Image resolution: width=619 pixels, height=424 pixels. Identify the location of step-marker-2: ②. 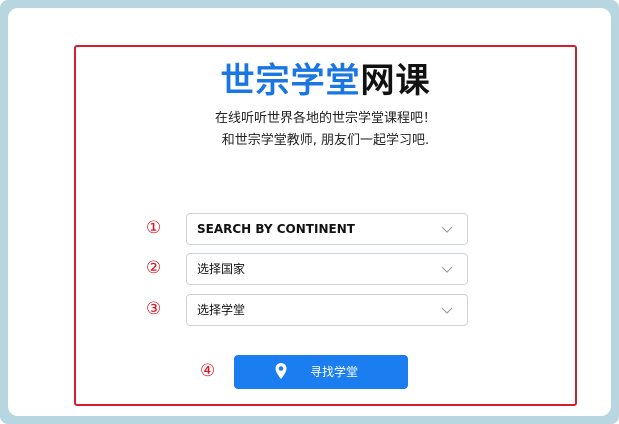
(154, 268).